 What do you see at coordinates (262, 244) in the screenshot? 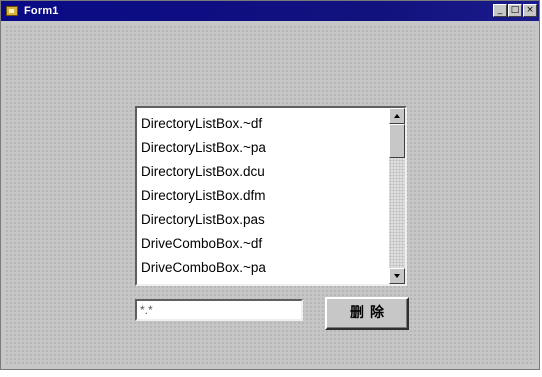
I see `list-item: DriveComboBox.~df` at bounding box center [262, 244].